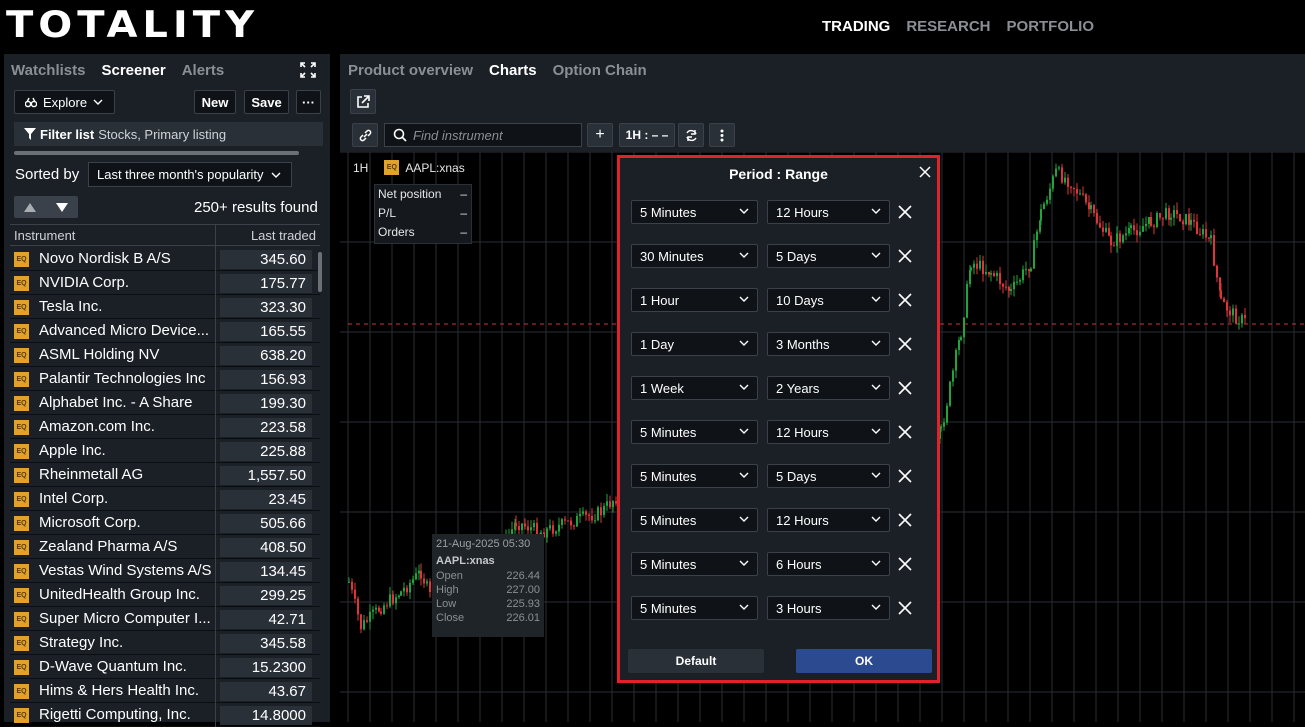 The height and width of the screenshot is (727, 1305). Describe the element at coordinates (215, 283) in the screenshot. I see `col-divider` at that location.